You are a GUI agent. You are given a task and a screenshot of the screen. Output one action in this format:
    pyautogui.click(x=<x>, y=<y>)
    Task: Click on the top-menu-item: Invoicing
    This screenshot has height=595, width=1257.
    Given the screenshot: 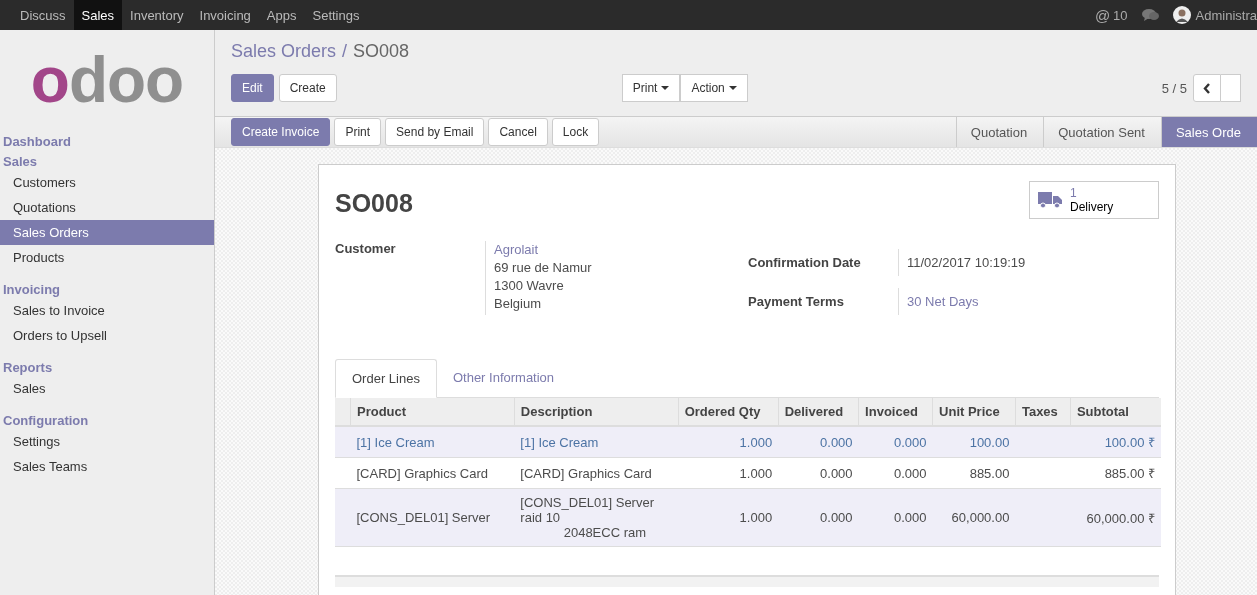 What is the action you would take?
    pyautogui.click(x=225, y=15)
    